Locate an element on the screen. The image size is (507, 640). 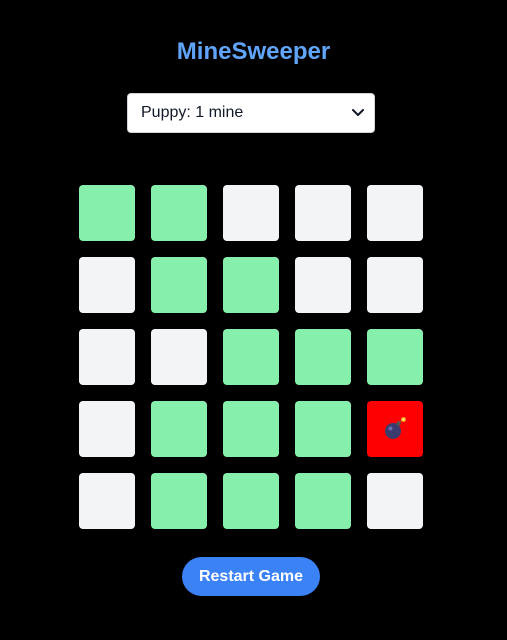
bomb-icon is located at coordinates (395, 429).